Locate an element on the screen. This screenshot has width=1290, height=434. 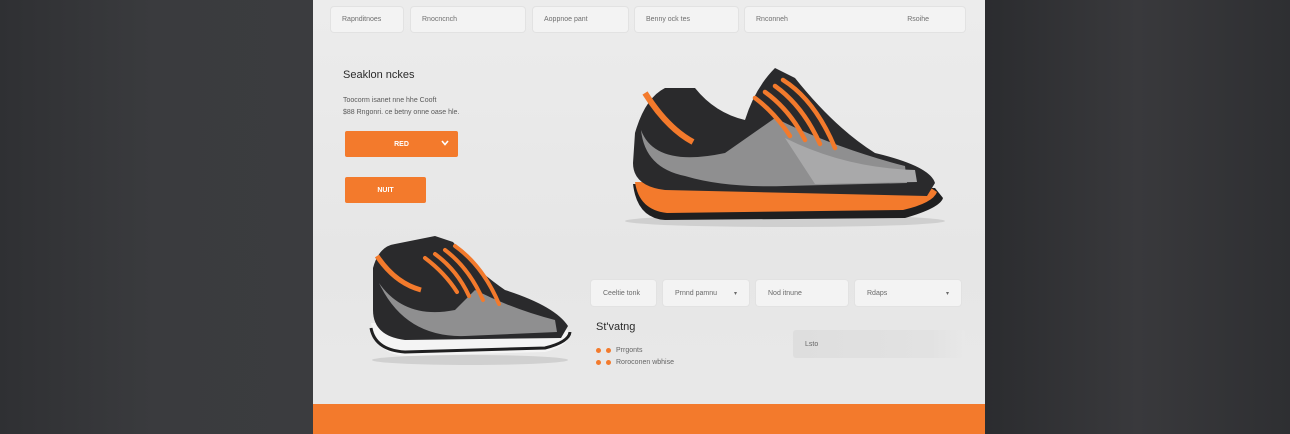
filter-2-label: Prnnd pamnu is located at coordinates (696, 293).